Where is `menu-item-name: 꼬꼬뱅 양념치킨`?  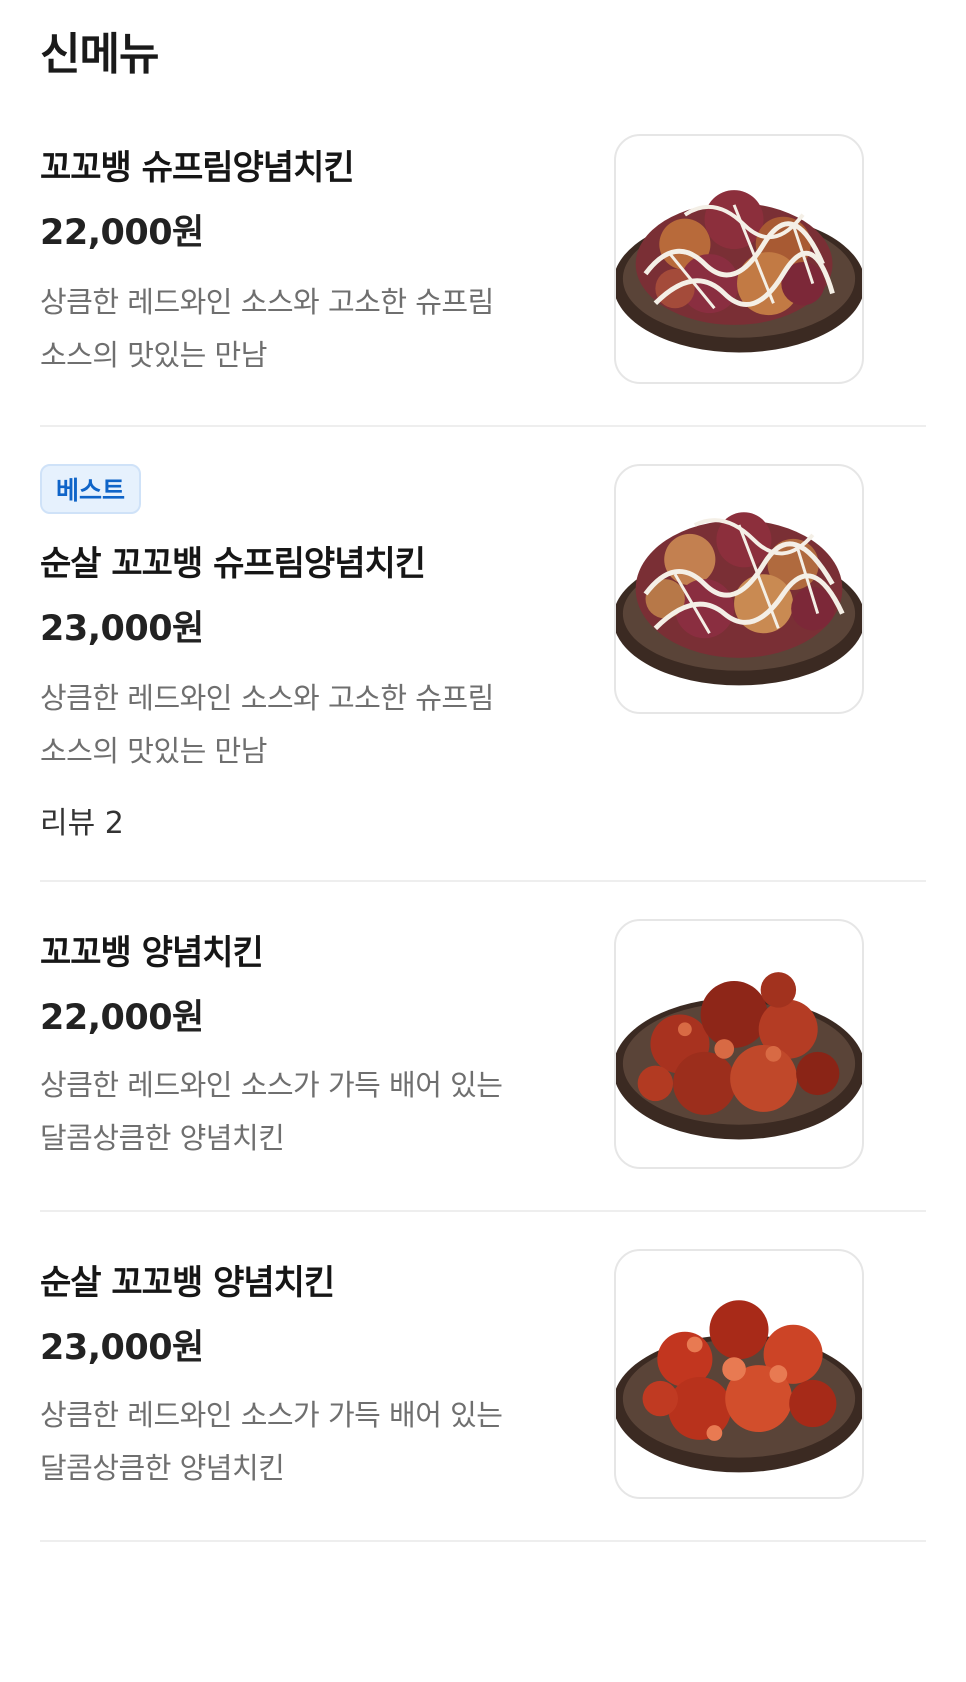
menu-item-name: 꼬꼬뱅 양념치킨 is located at coordinates (152, 953).